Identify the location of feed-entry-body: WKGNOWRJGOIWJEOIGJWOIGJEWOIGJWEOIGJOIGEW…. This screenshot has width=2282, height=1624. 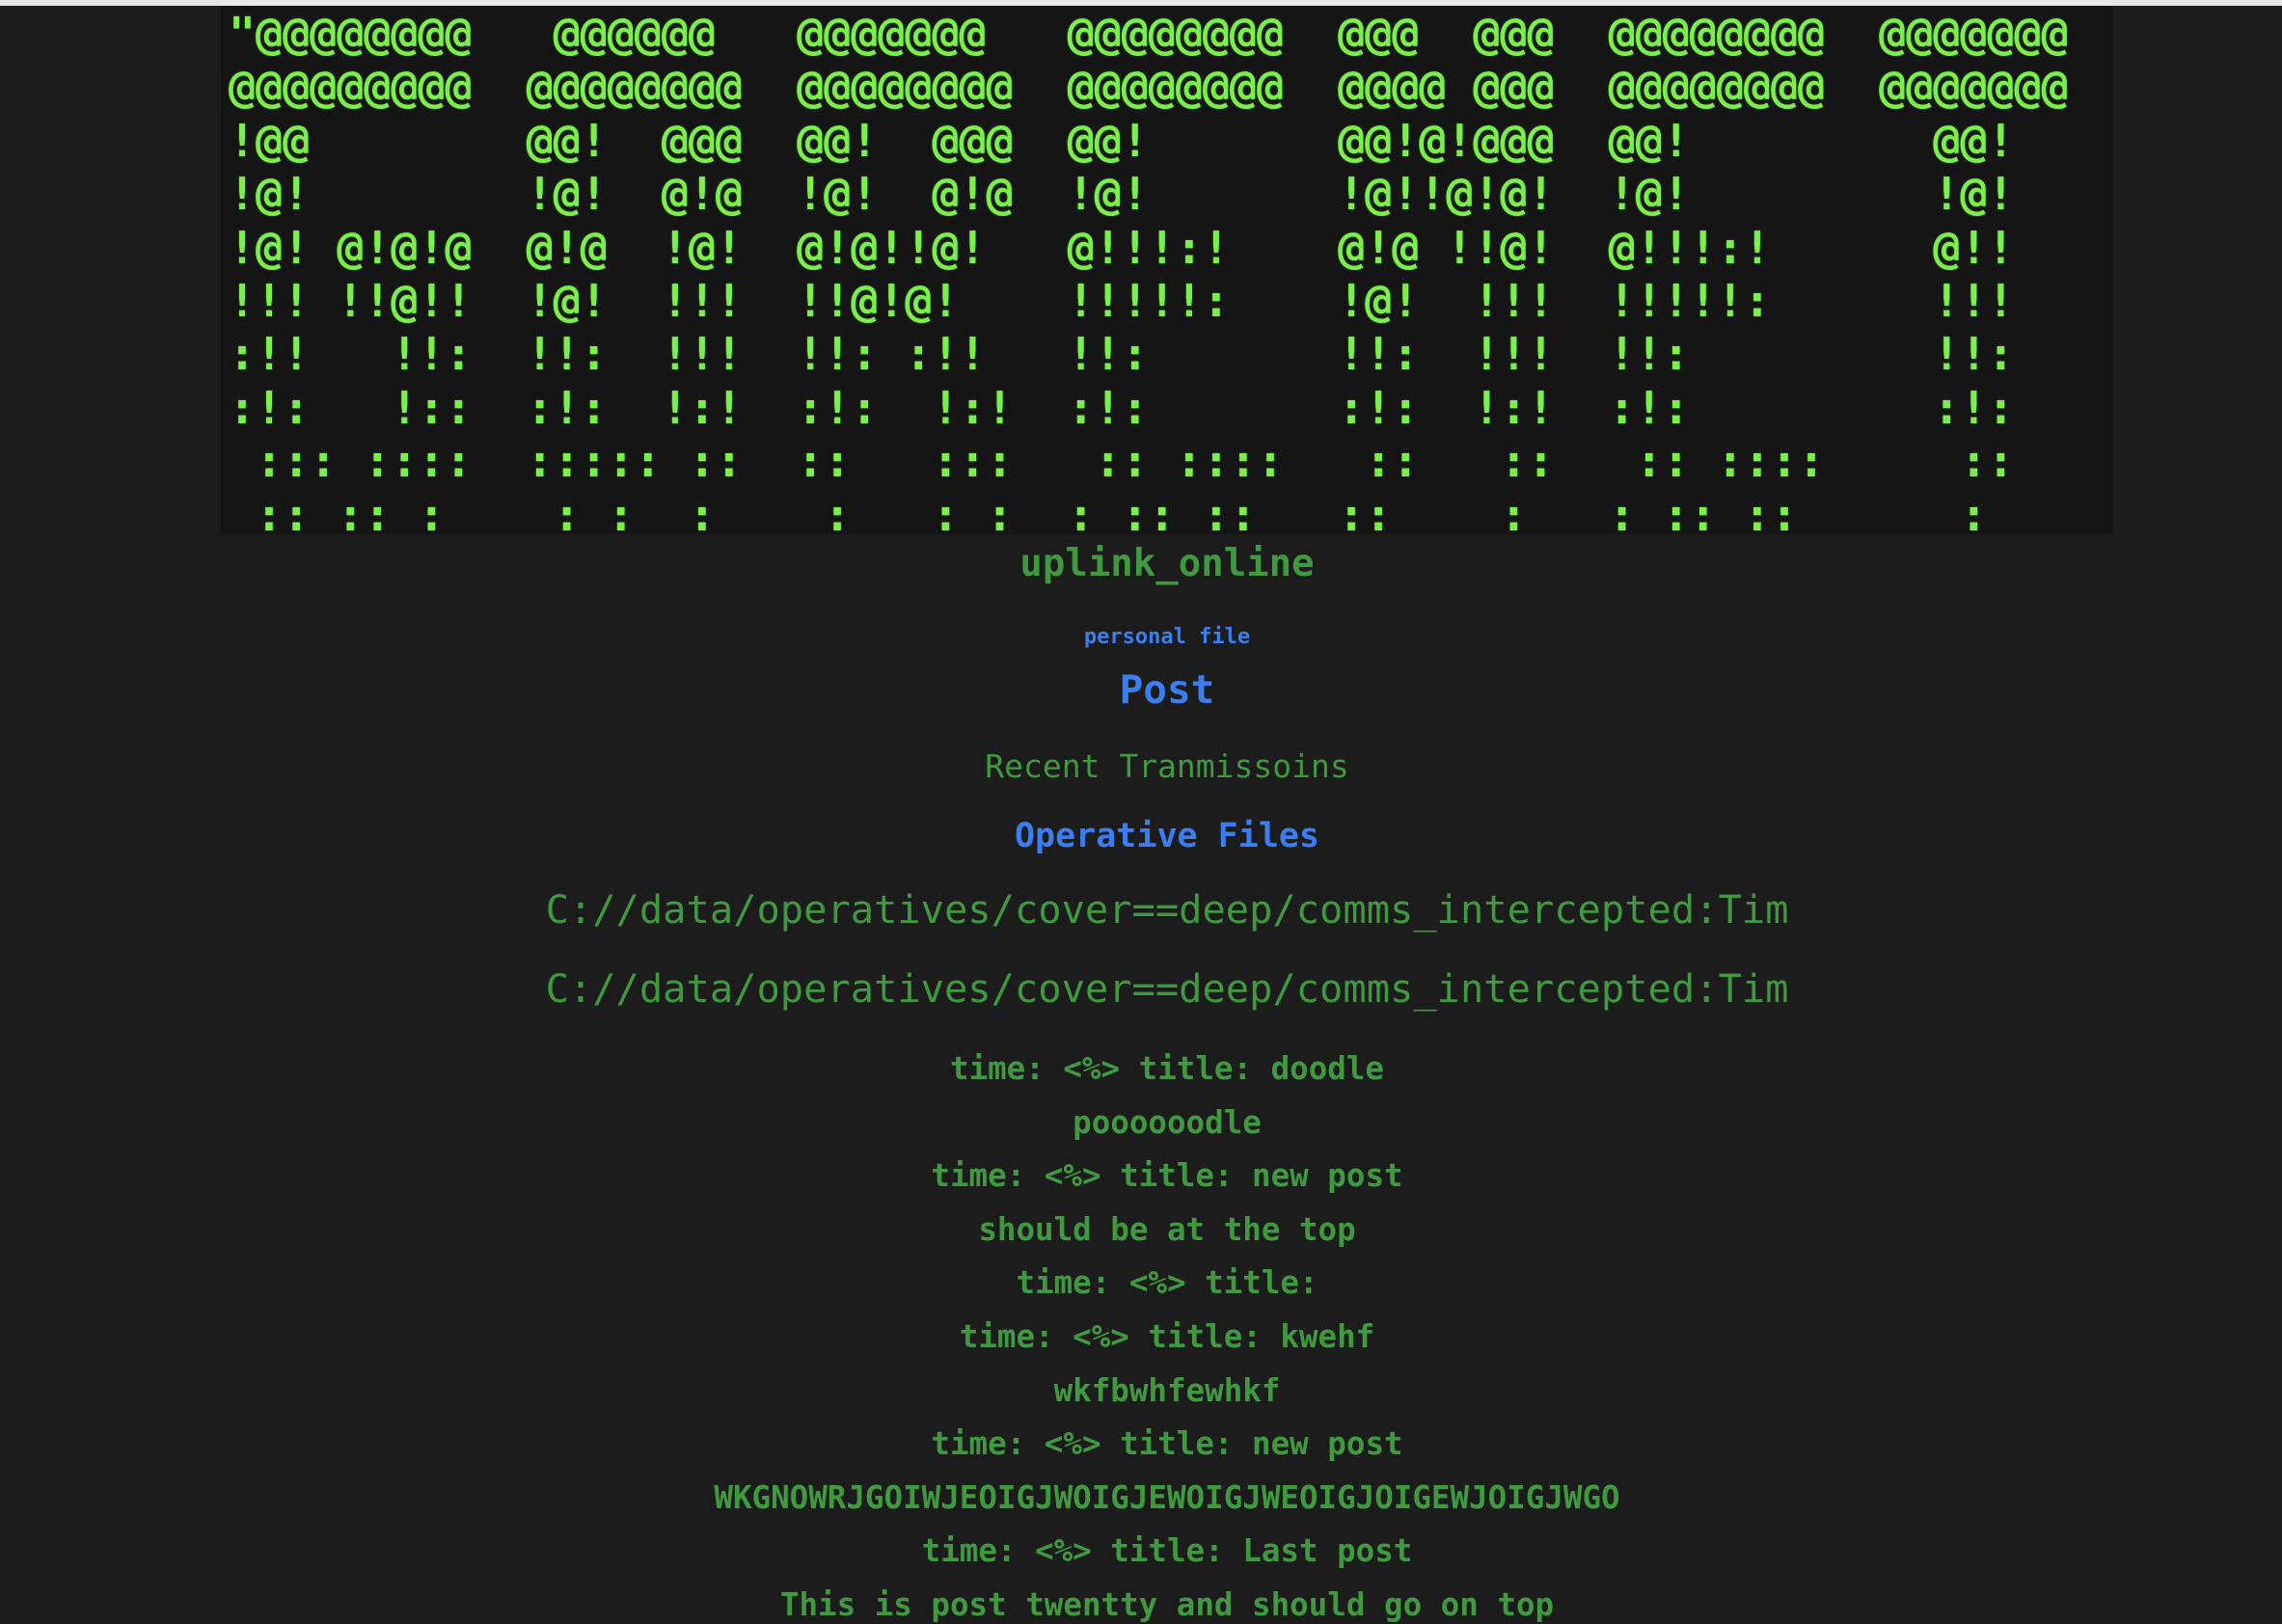
(1167, 1497).